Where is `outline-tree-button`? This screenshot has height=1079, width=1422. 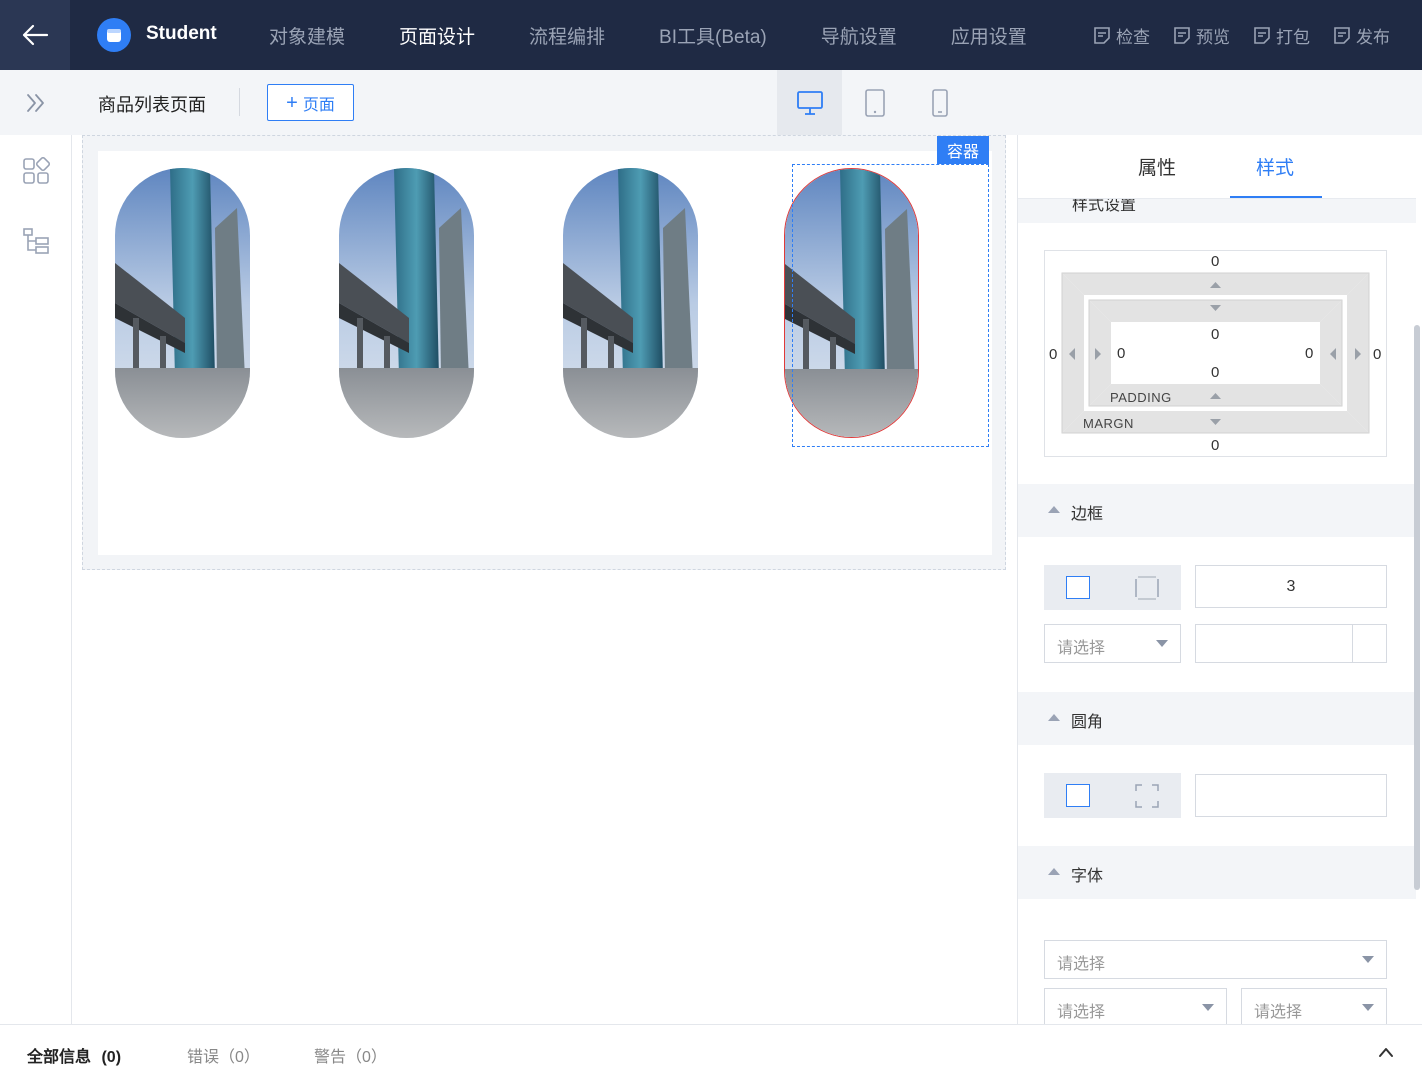 outline-tree-button is located at coordinates (36, 241).